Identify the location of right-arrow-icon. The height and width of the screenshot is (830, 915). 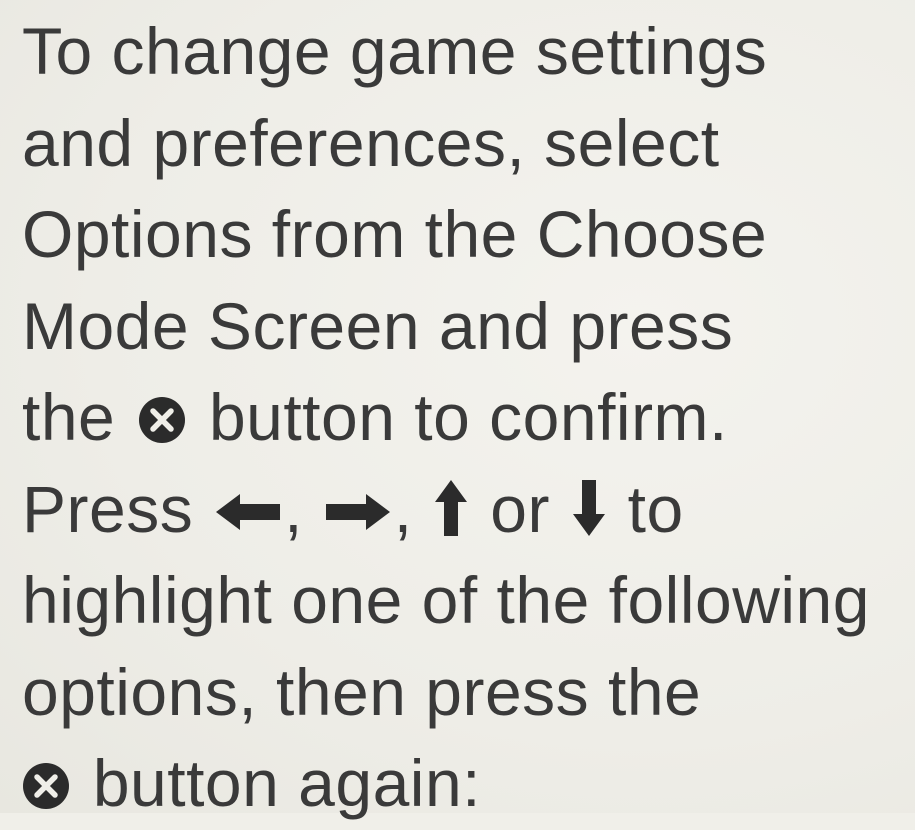
(358, 512).